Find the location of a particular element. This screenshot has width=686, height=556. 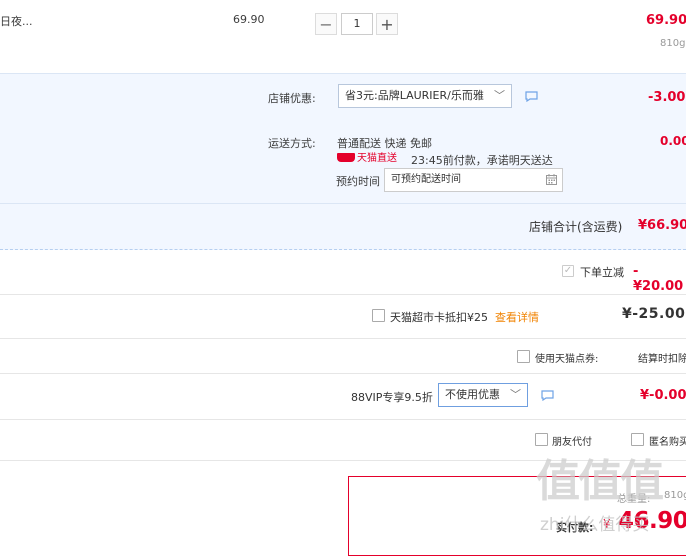

product-weight: 810g is located at coordinates (673, 43).